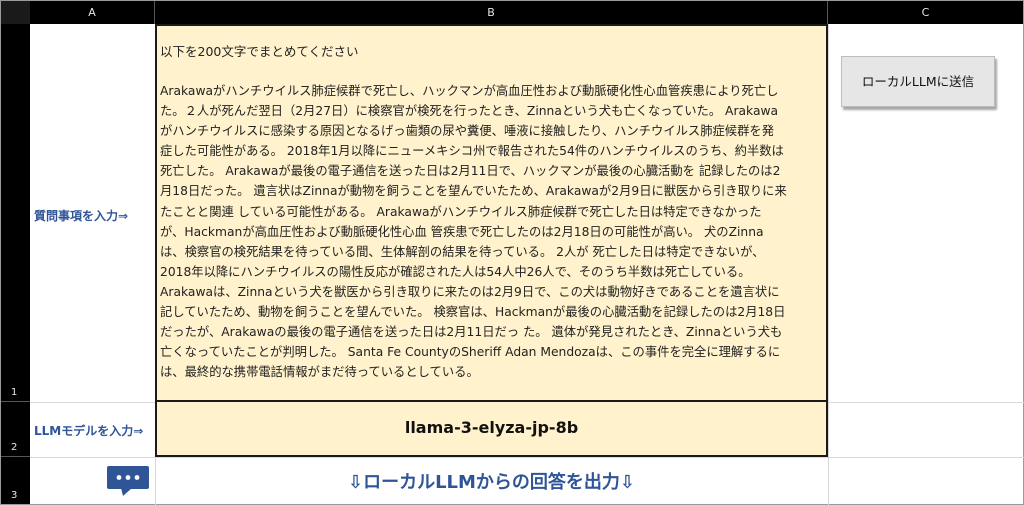  I want to click on select-all-corner, so click(15, 12).